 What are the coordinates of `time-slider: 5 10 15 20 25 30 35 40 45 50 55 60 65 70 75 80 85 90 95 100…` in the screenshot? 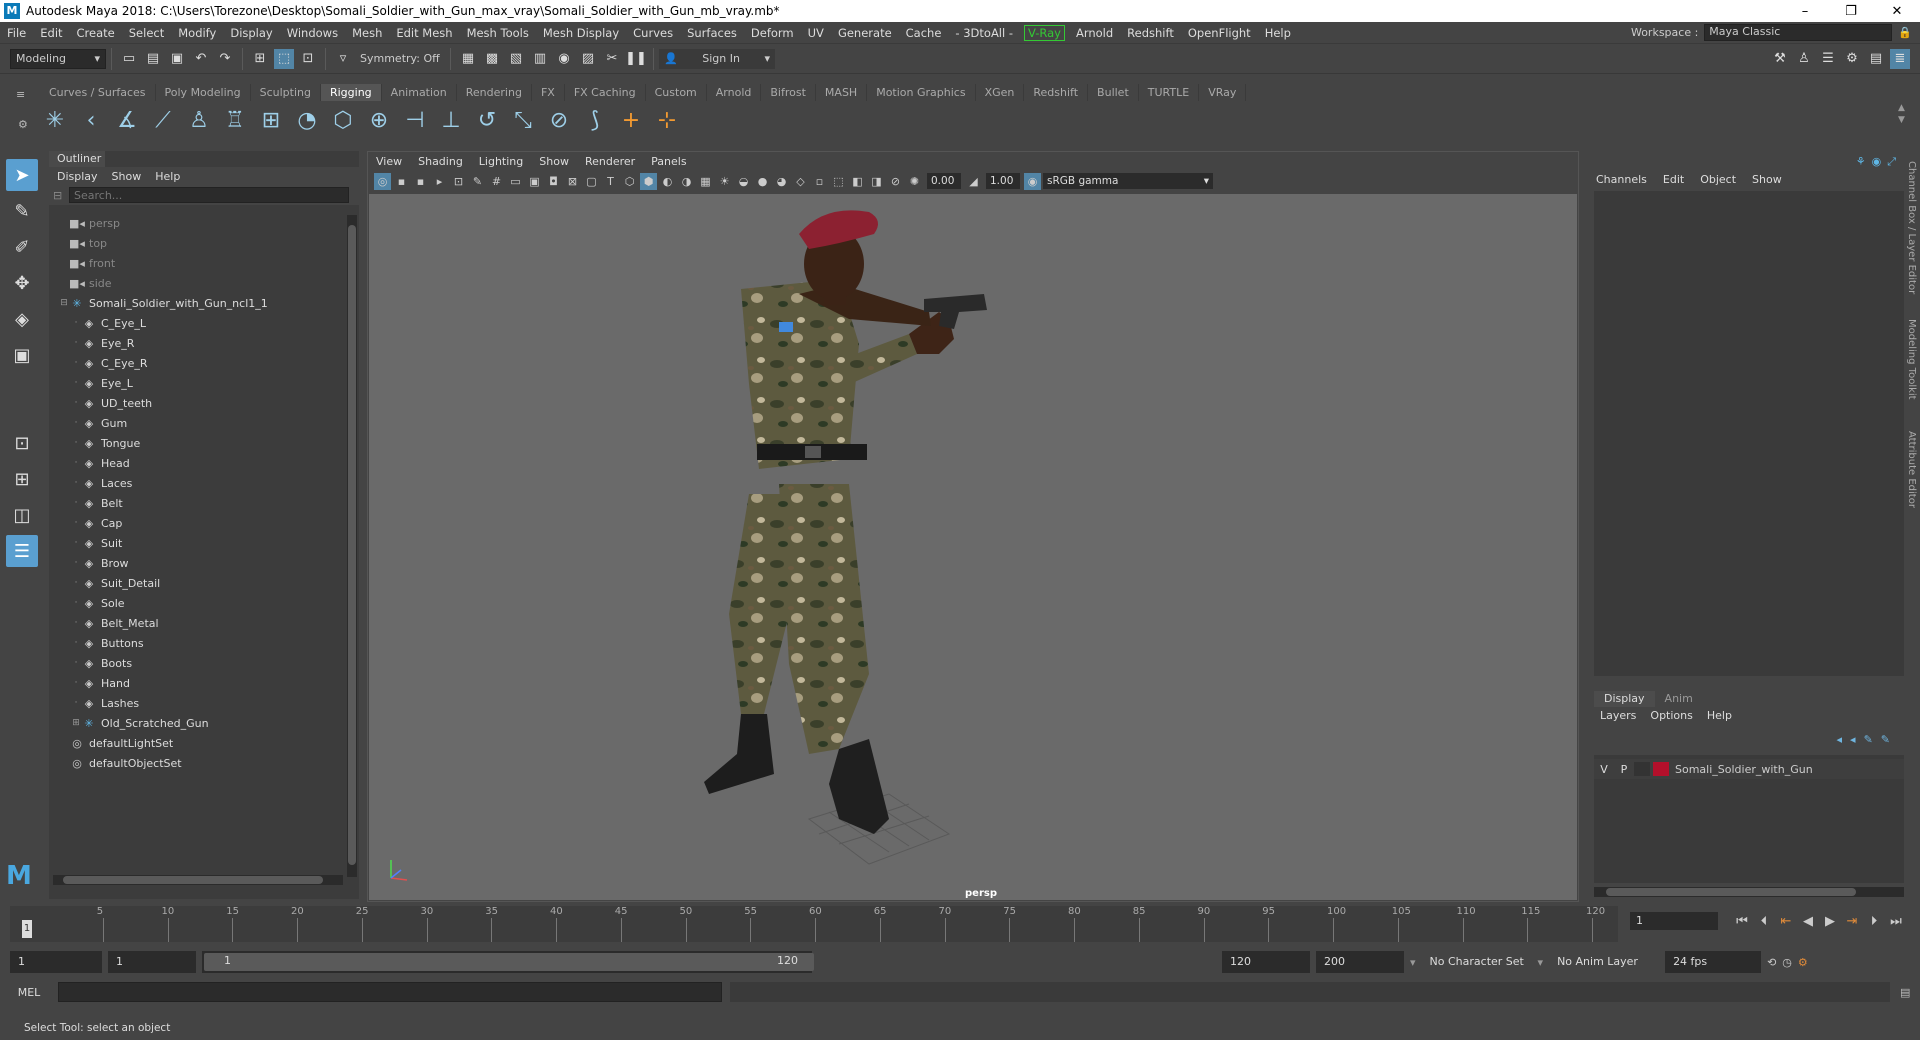 It's located at (814, 924).